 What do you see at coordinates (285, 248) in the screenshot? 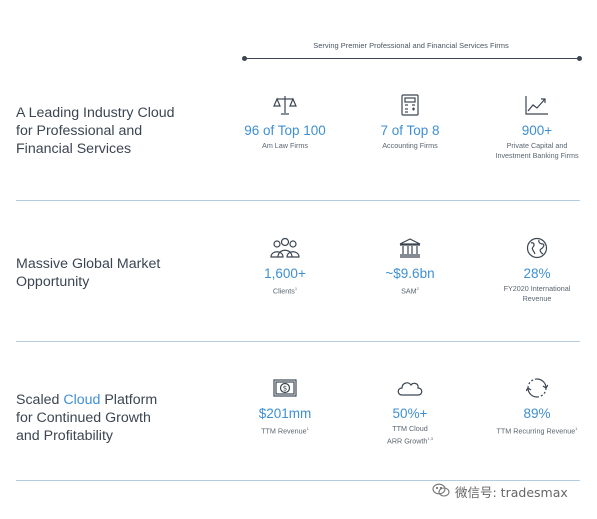
I see `people-icon` at bounding box center [285, 248].